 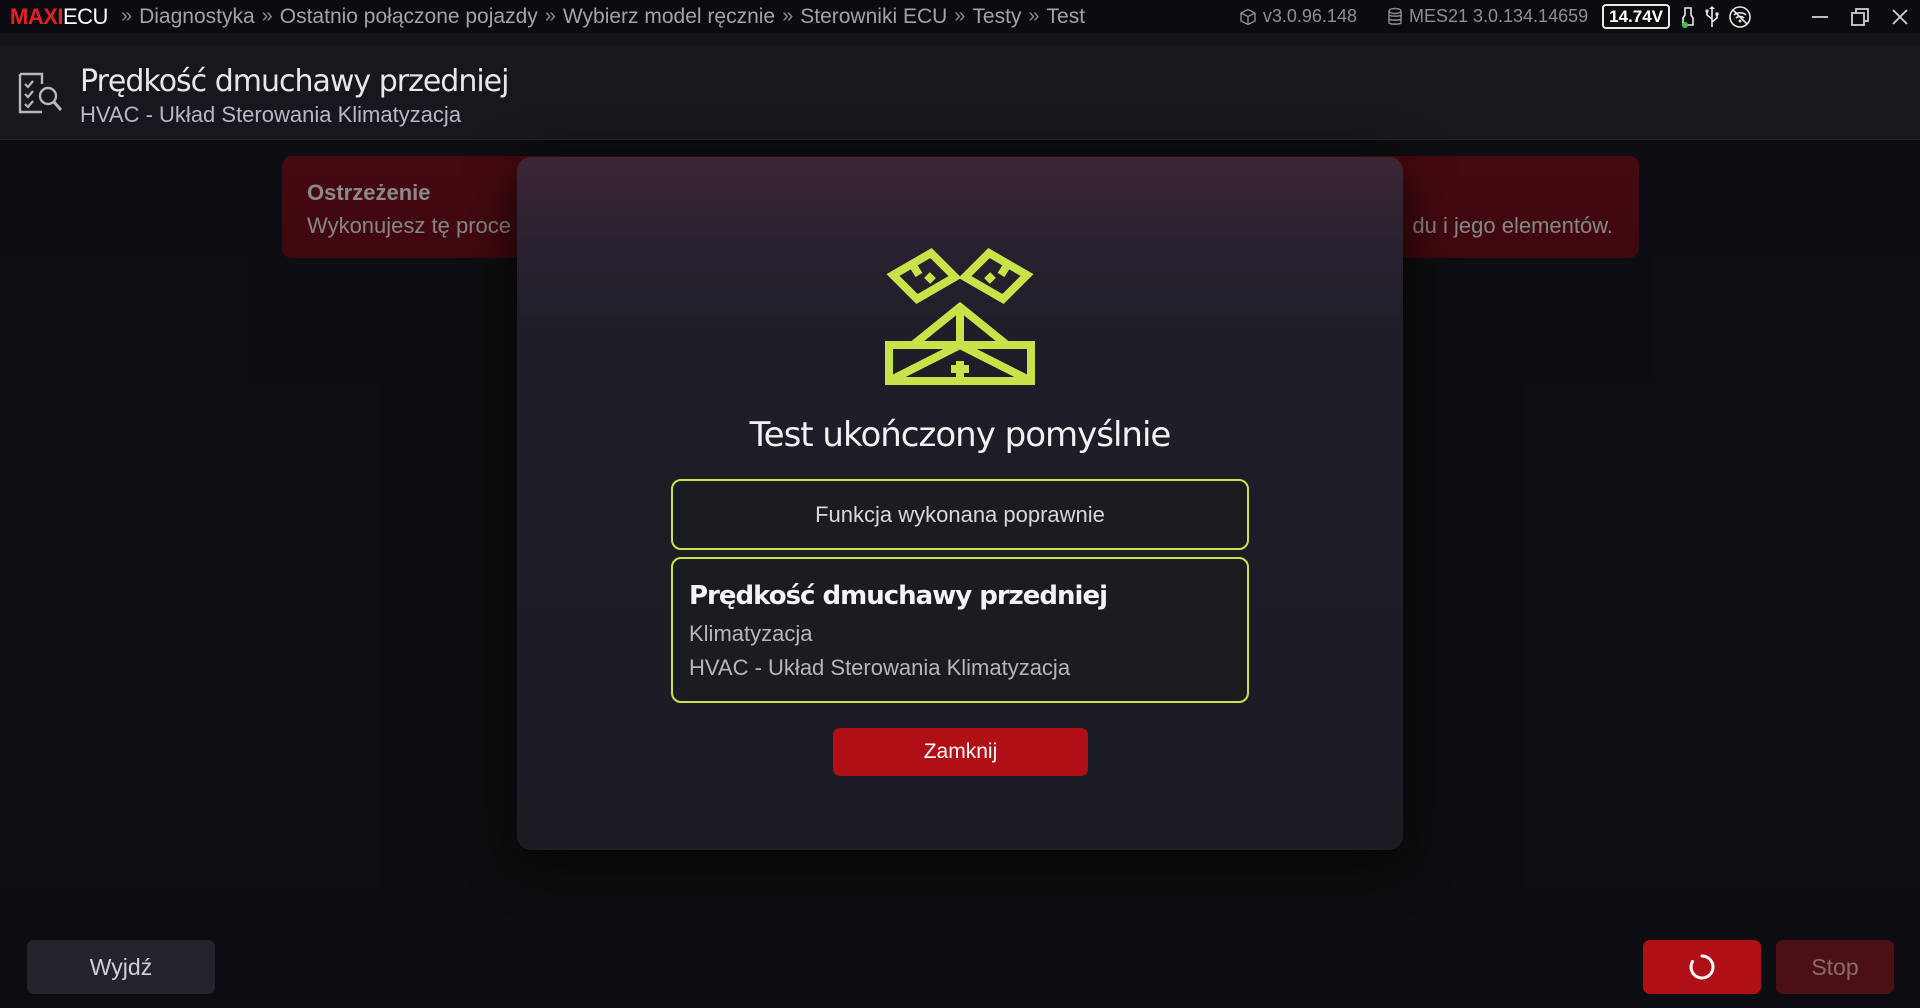 What do you see at coordinates (40, 93) in the screenshot?
I see `diagnostic-report-icon` at bounding box center [40, 93].